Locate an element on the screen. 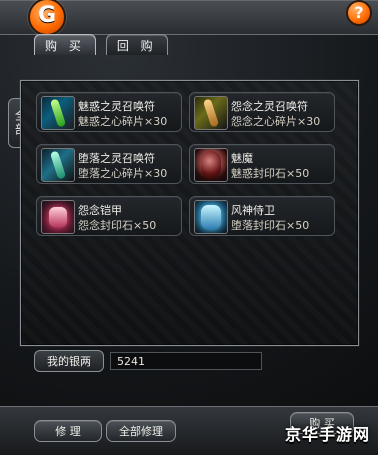  item-cost: 魅惑封印石×50 is located at coordinates (270, 173).